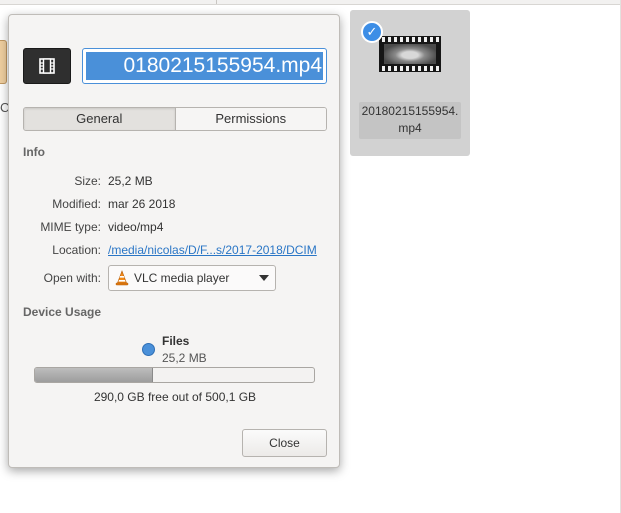 This screenshot has width=621, height=513. Describe the element at coordinates (70, 227) in the screenshot. I see `mime-type-label: MIME type:` at that location.